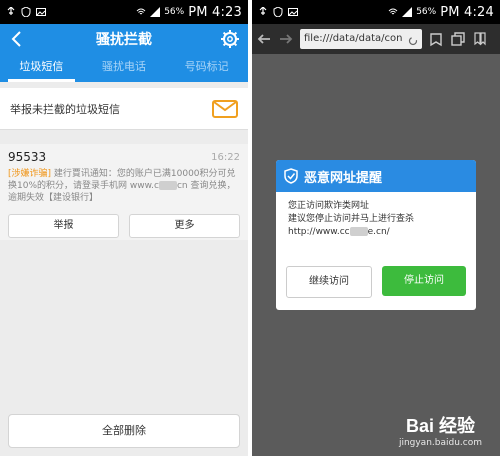  I want to click on url-field: file:///data/data/con, so click(361, 39).